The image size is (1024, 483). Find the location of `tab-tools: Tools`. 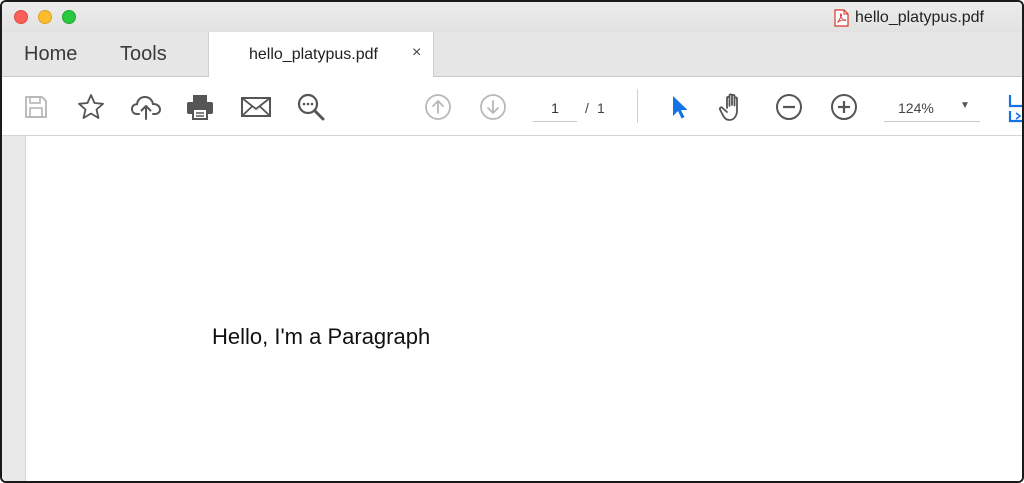

tab-tools: Tools is located at coordinates (143, 54).